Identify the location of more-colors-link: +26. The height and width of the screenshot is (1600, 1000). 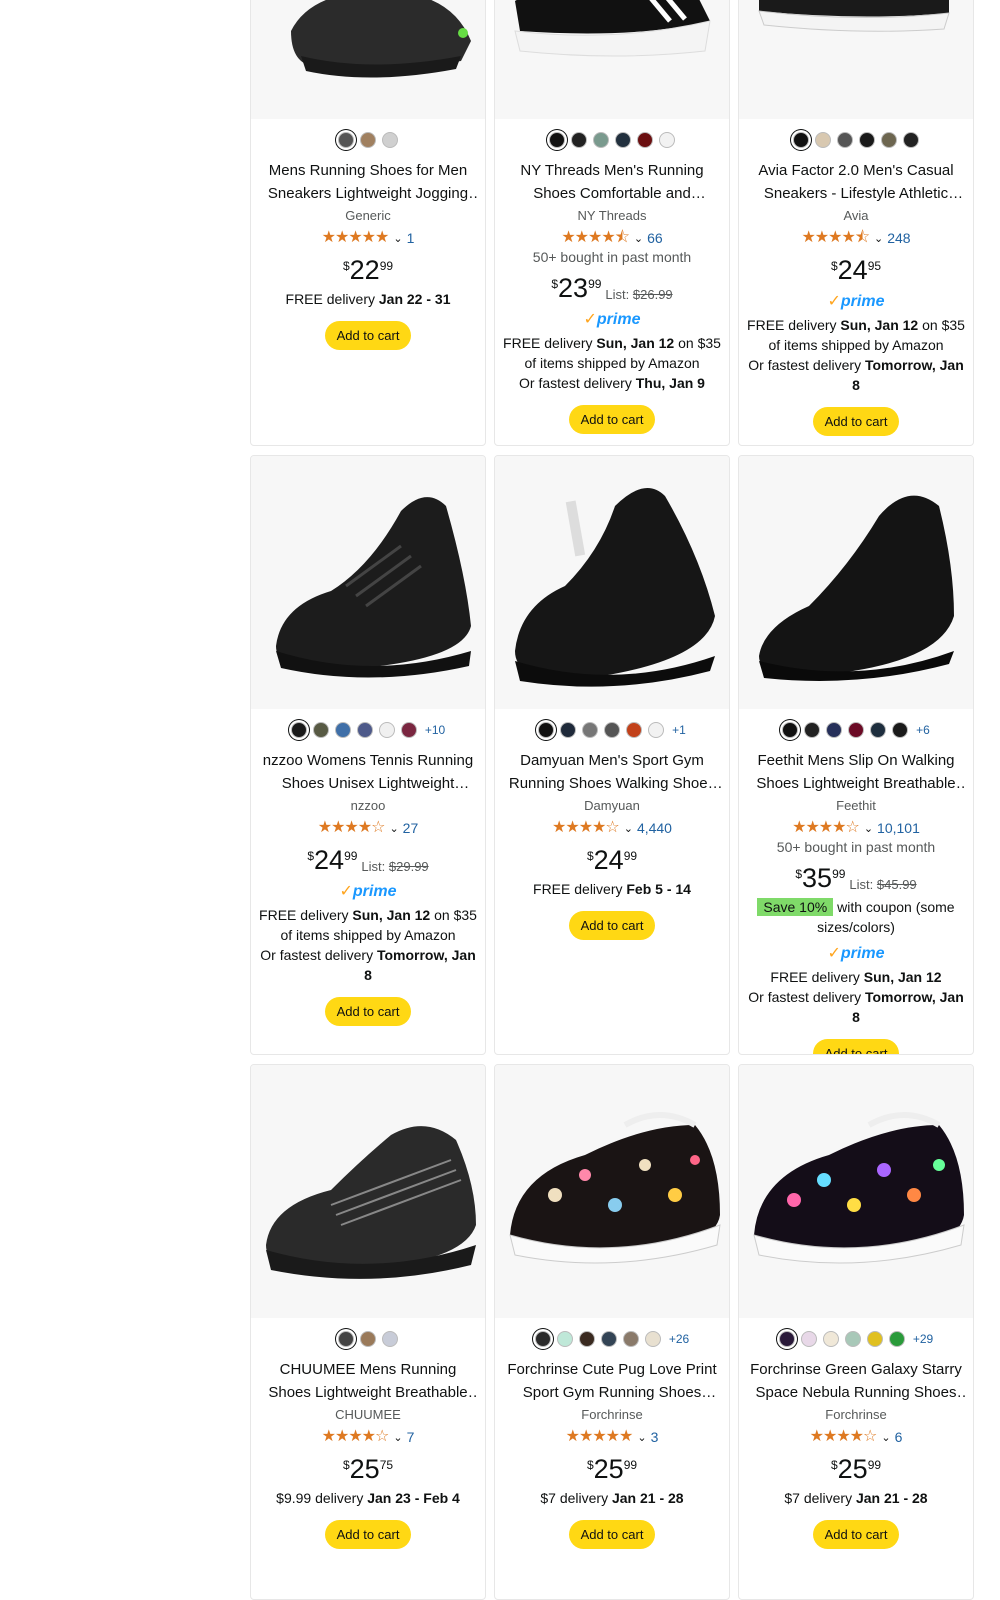
(679, 1339).